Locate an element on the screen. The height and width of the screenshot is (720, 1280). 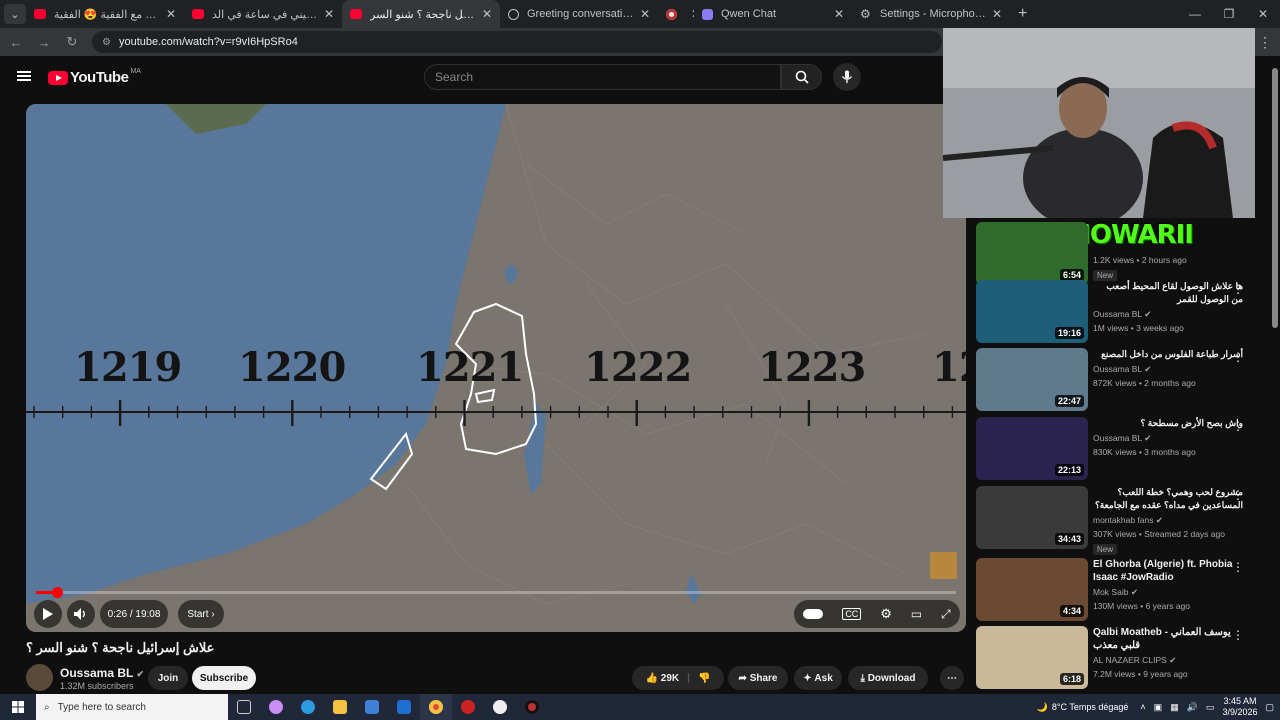
recommendation-thumbnail: 22:13 is located at coordinates (1032, 448).